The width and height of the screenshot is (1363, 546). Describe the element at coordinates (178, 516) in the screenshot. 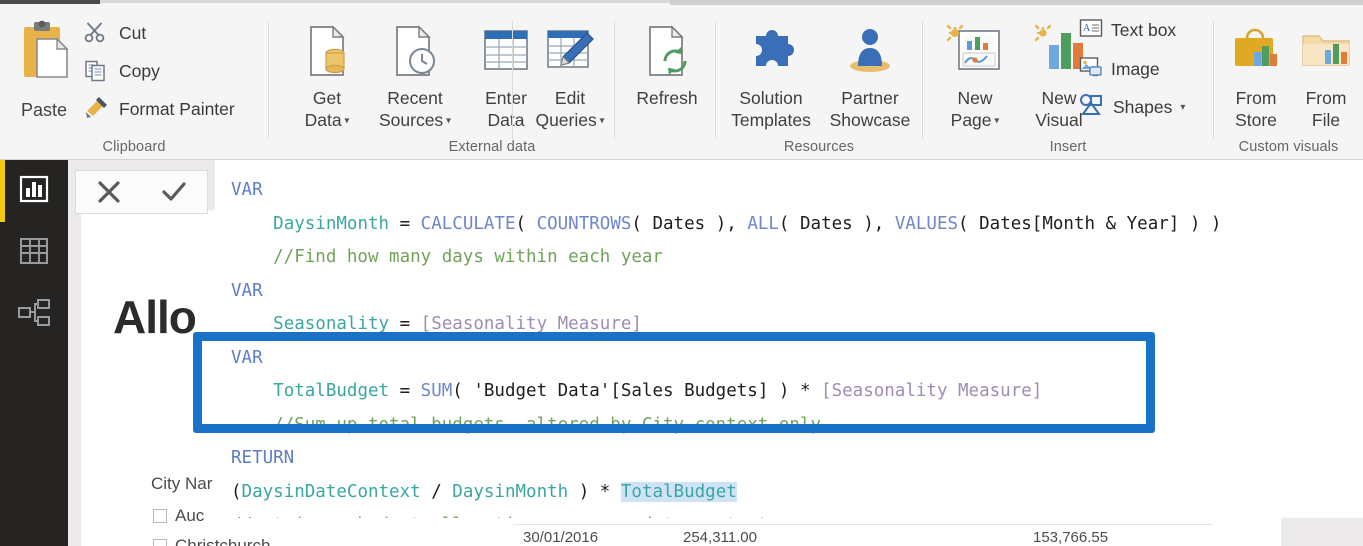

I see `slicer-option-auckland: Auc` at that location.